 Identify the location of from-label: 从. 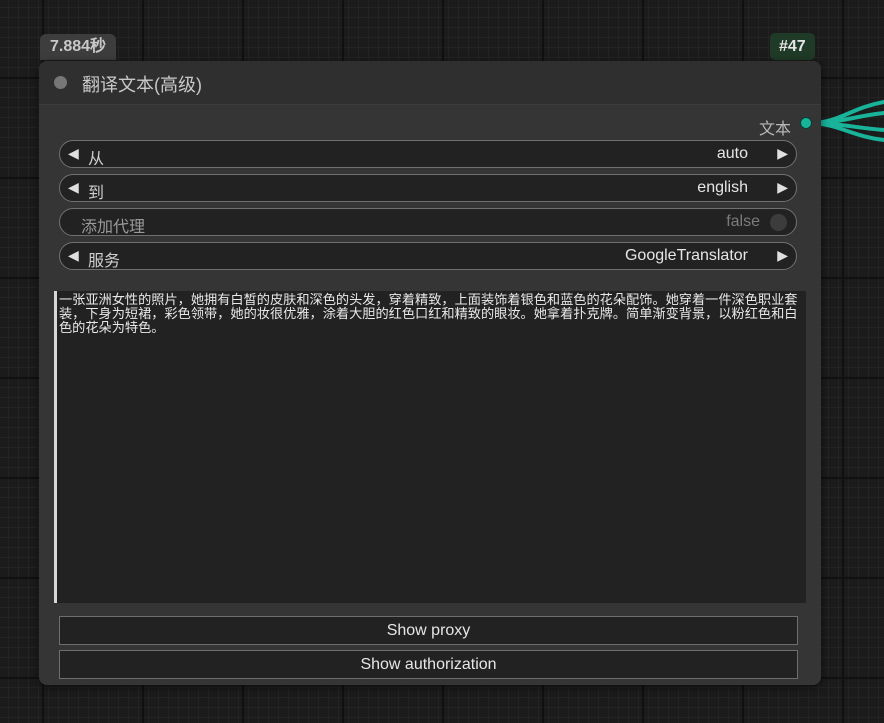
(96, 159).